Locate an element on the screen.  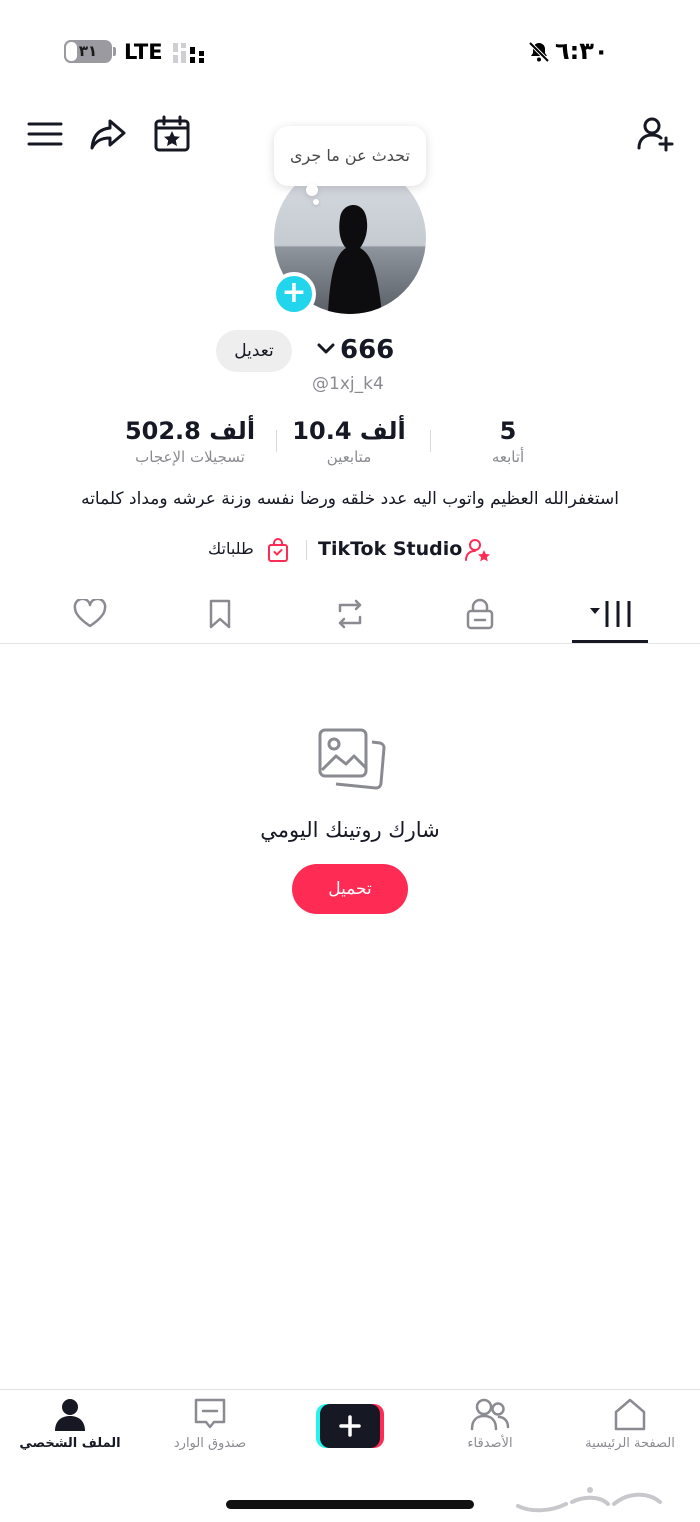
link-divider is located at coordinates (306, 550).